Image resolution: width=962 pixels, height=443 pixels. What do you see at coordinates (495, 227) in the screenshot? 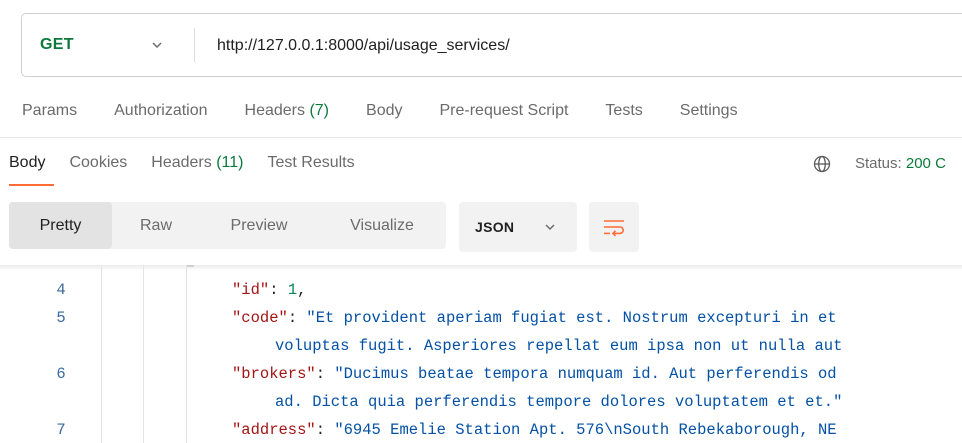
I see `format-label: JSON` at bounding box center [495, 227].